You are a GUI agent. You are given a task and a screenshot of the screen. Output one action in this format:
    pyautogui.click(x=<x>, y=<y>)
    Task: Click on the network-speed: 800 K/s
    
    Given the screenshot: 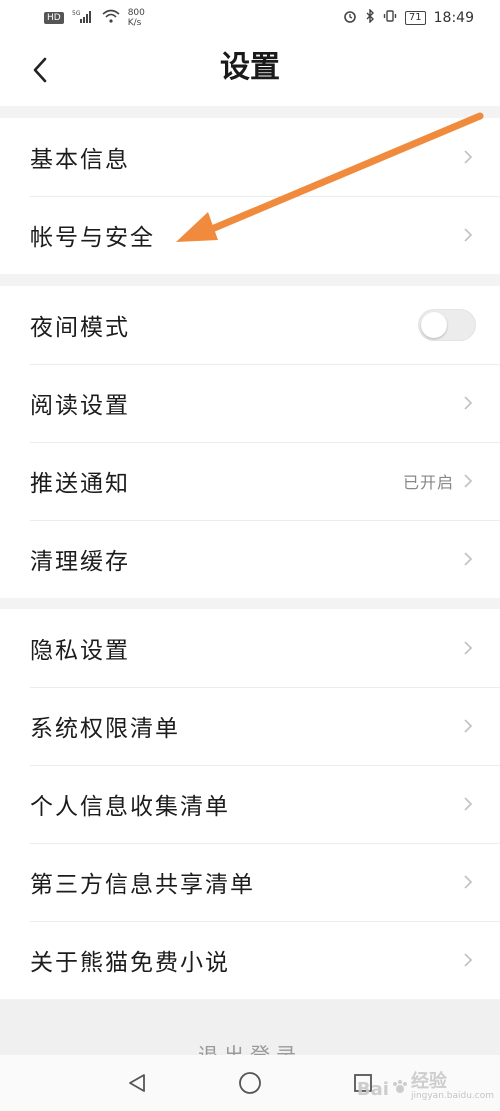 What is the action you would take?
    pyautogui.click(x=136, y=18)
    